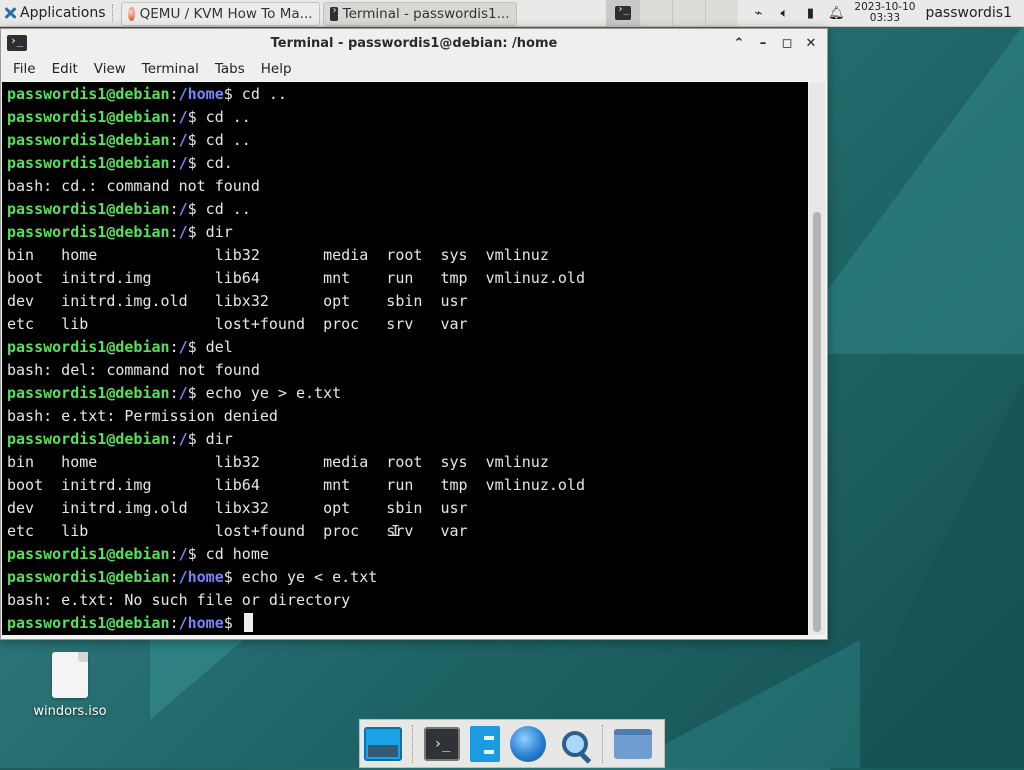  I want to click on output-text: bash: del: command not found, so click(133, 370).